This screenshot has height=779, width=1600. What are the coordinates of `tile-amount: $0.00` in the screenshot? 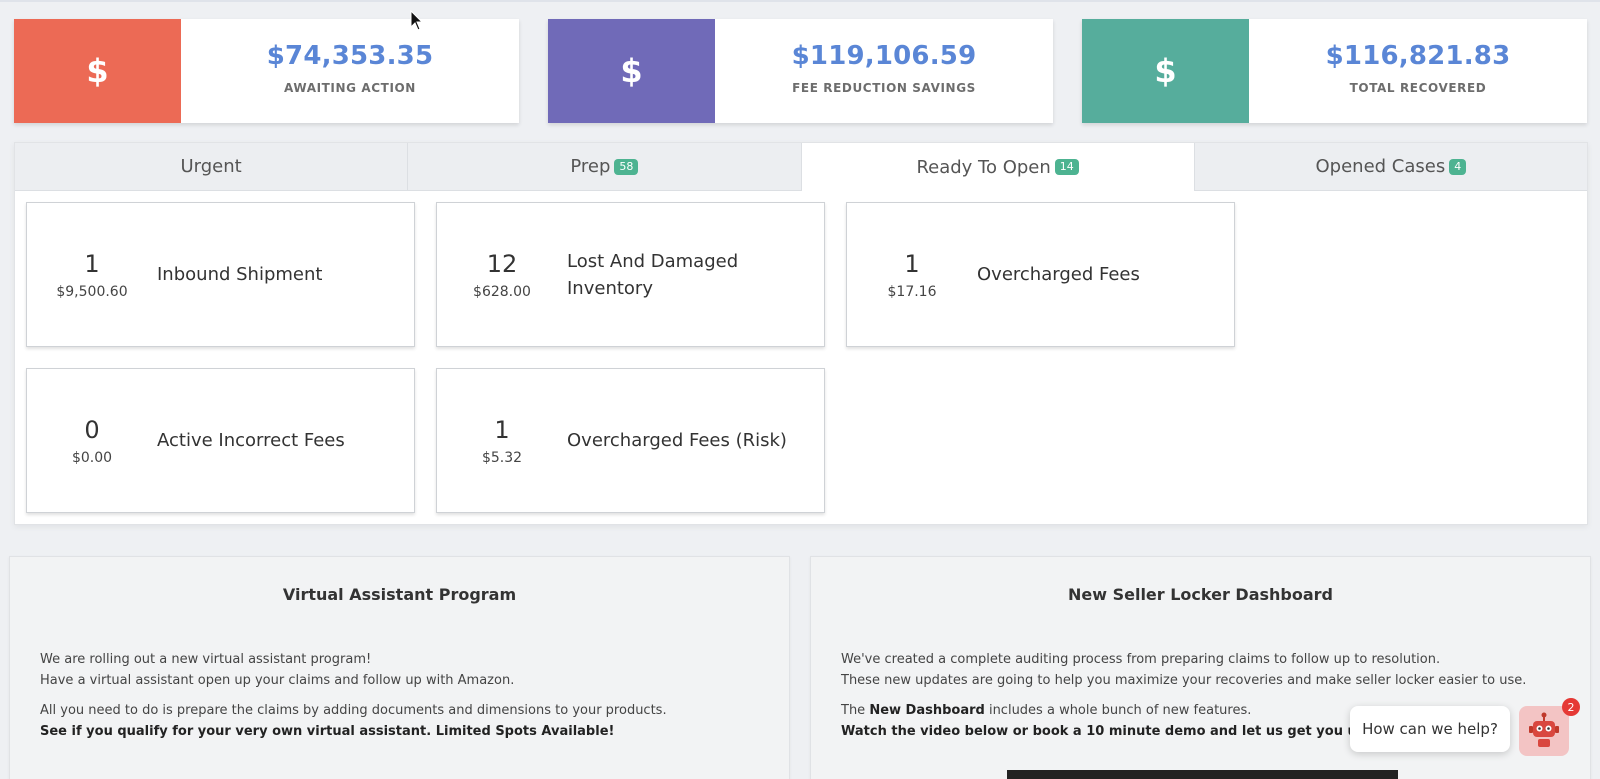 It's located at (92, 457).